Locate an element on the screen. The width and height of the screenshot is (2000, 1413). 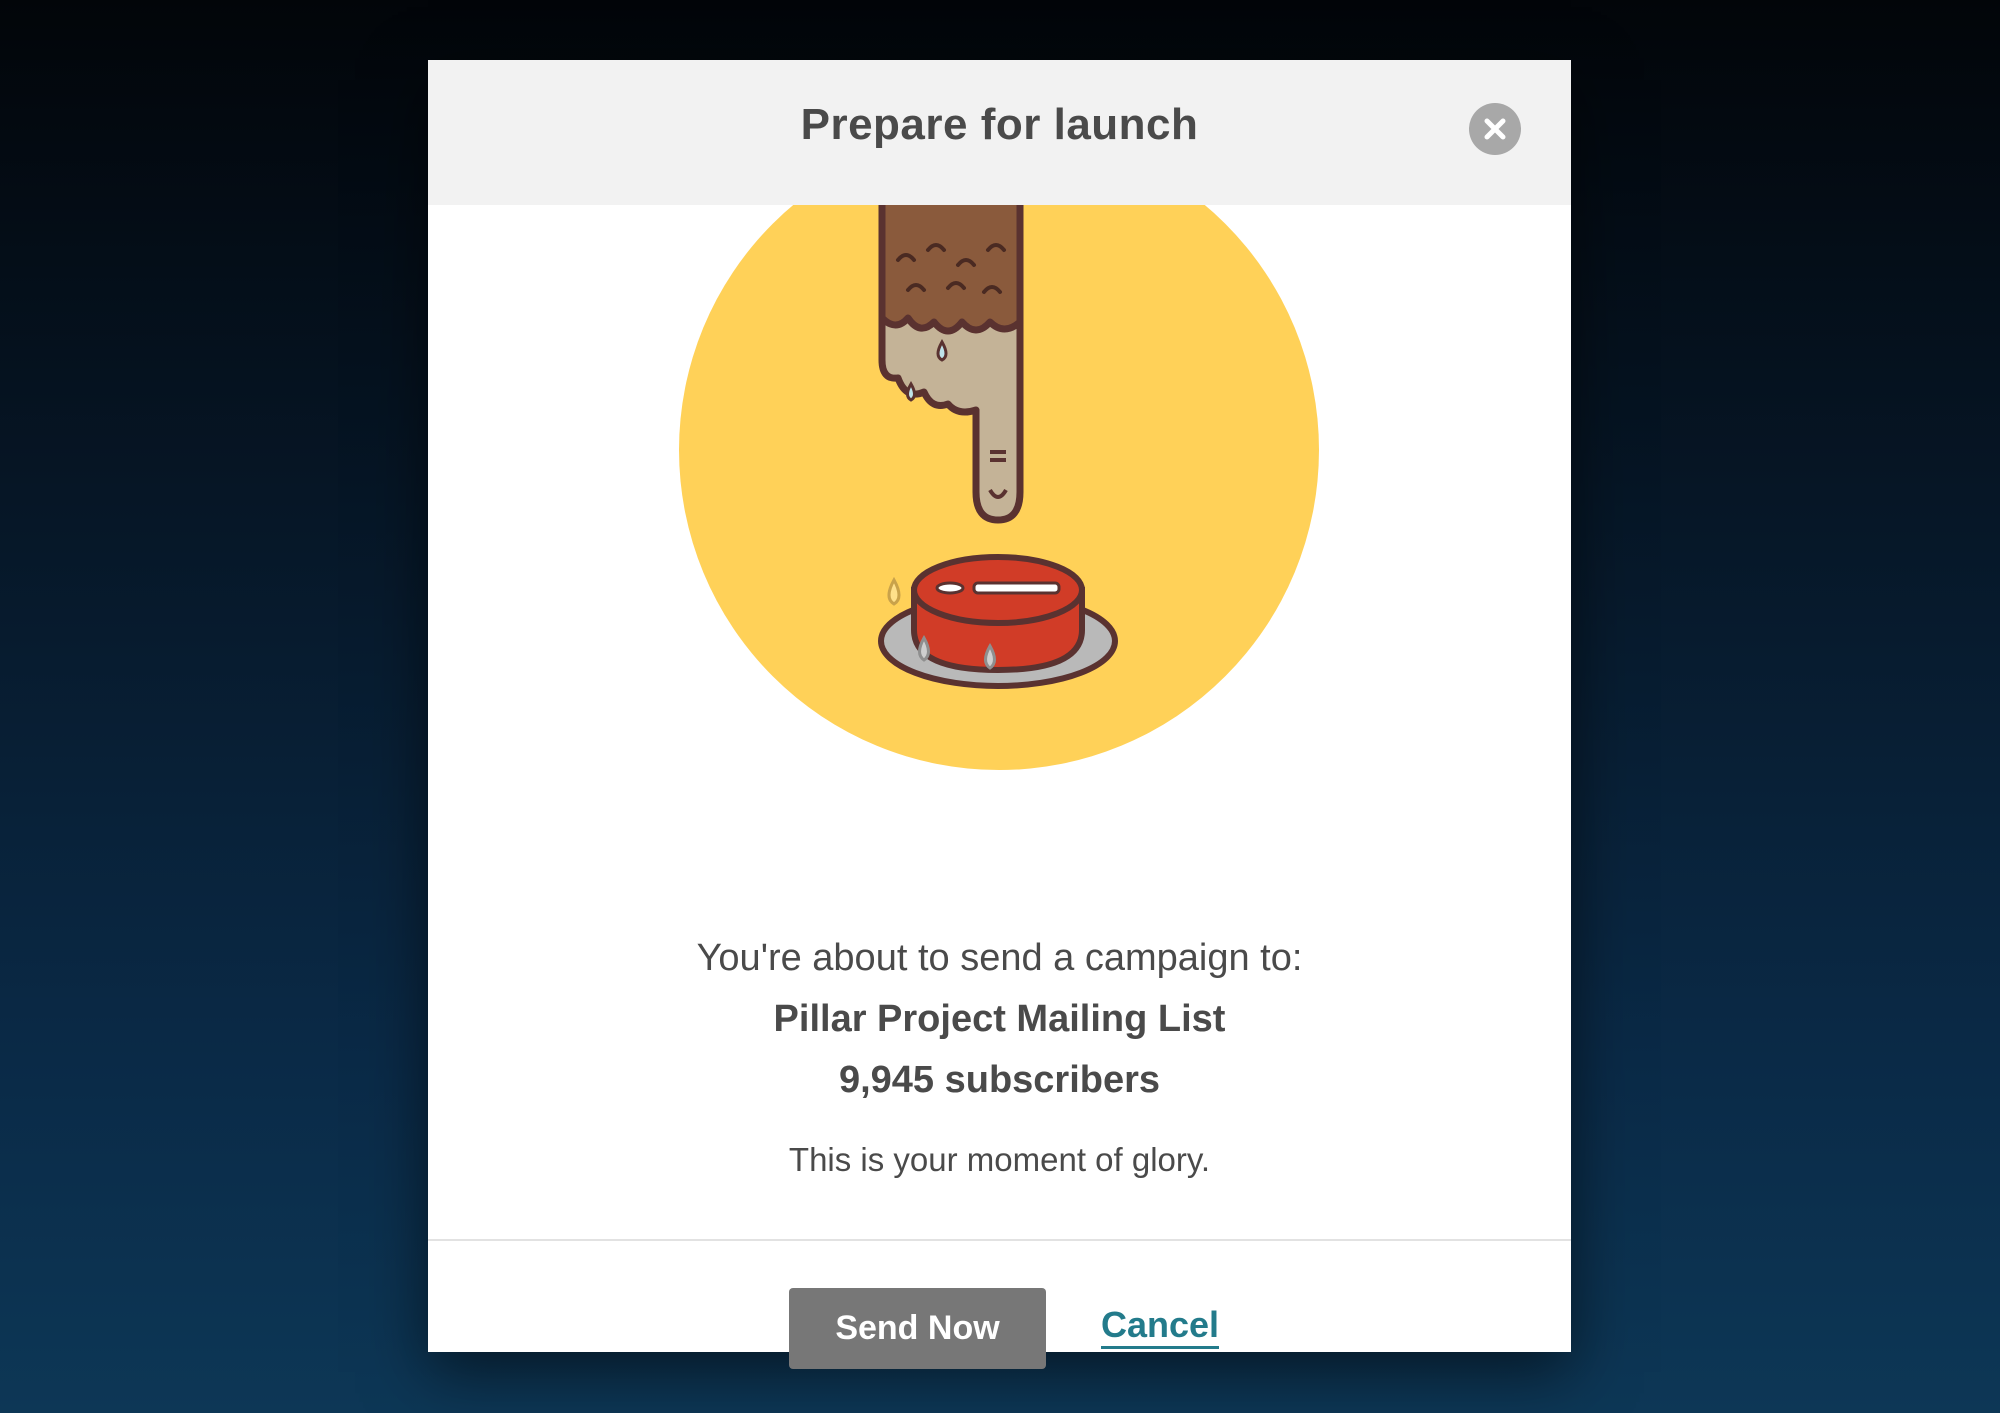
close-button is located at coordinates (1495, 129).